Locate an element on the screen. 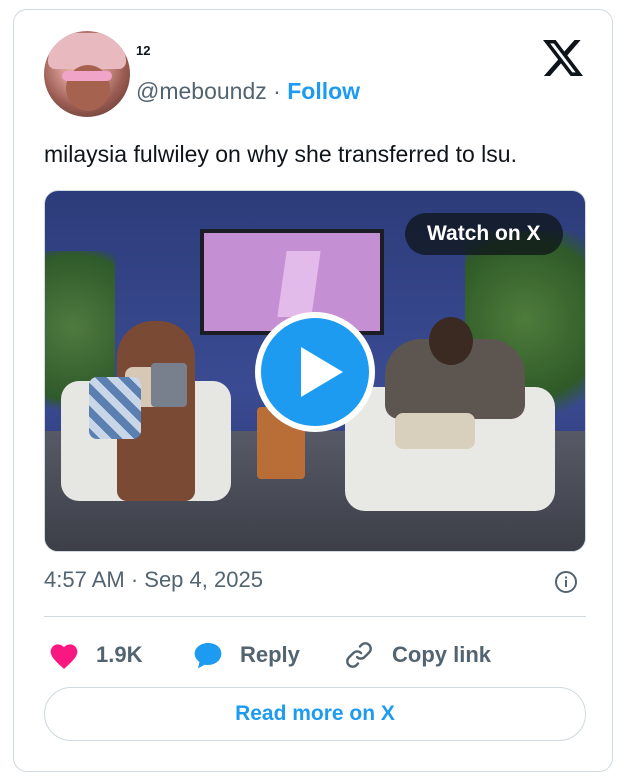 This screenshot has height=784, width=624. person-right-head is located at coordinates (451, 341).